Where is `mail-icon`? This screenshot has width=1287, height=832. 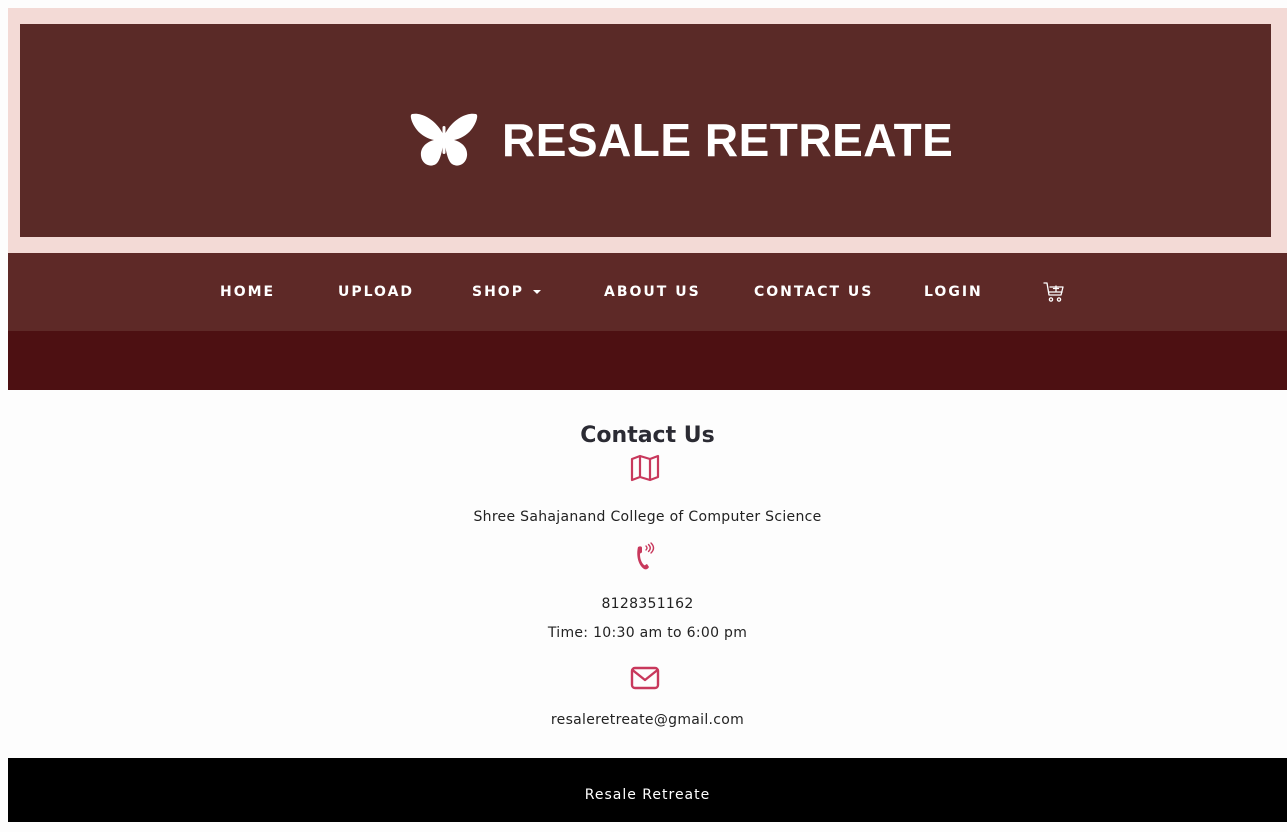
mail-icon is located at coordinates (645, 678).